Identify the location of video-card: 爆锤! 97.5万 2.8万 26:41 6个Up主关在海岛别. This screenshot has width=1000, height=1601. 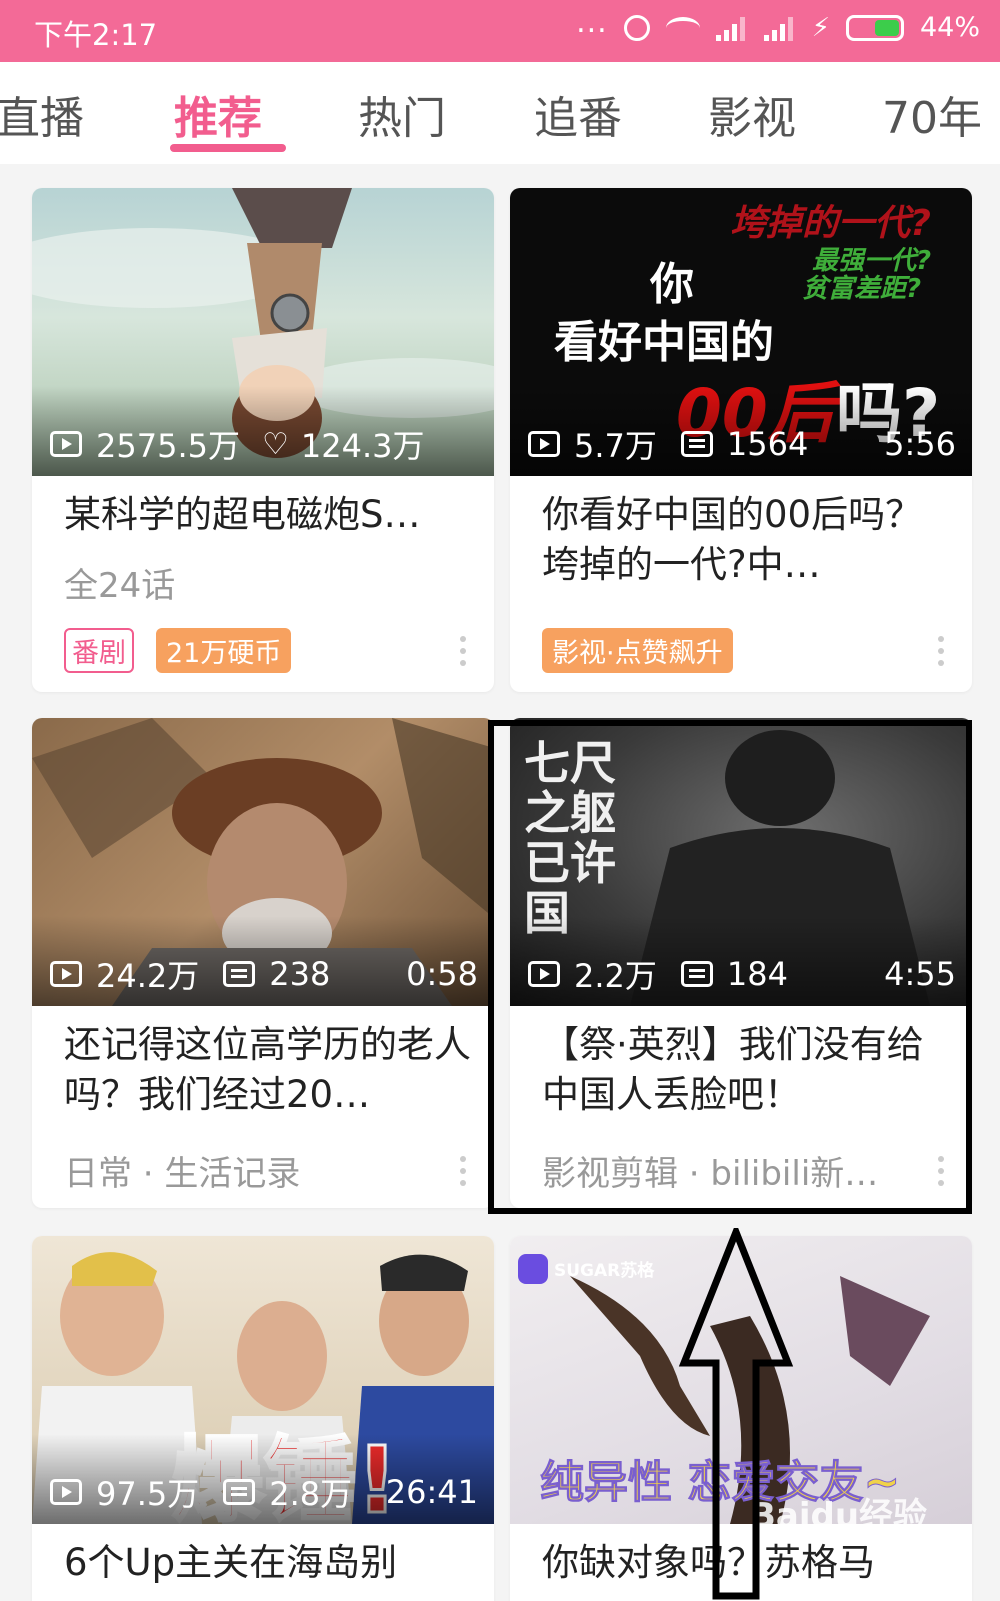
(263, 1418).